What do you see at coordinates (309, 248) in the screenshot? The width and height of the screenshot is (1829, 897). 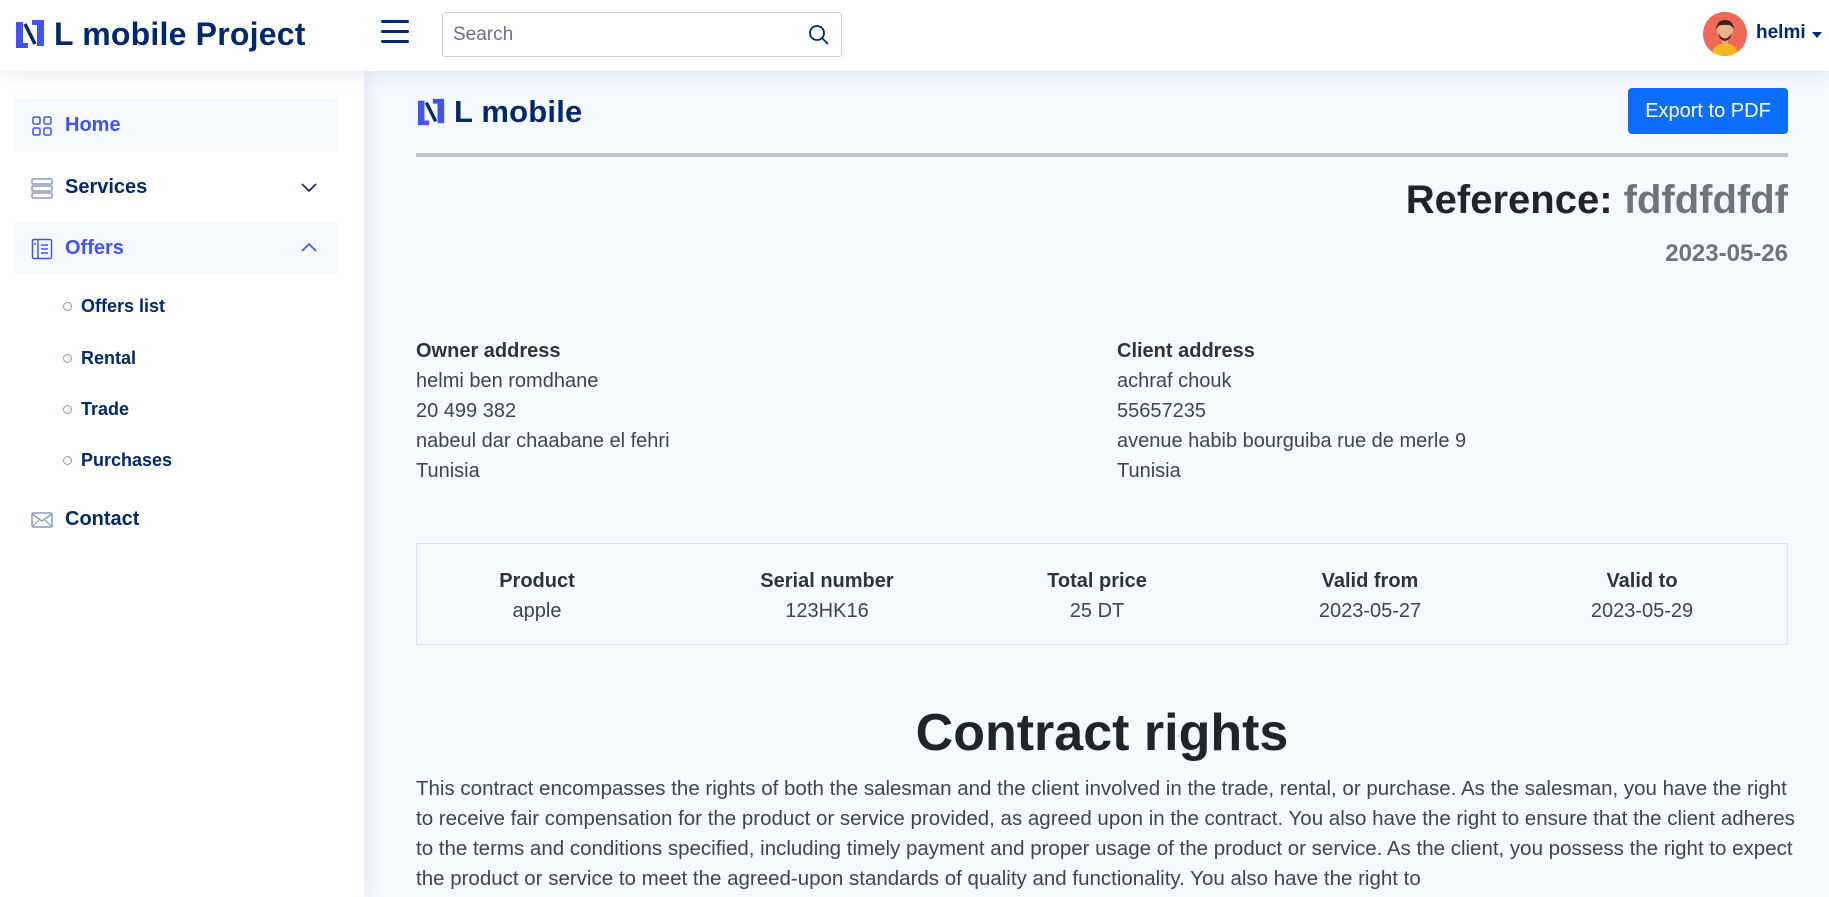 I see `chevron-up-icon` at bounding box center [309, 248].